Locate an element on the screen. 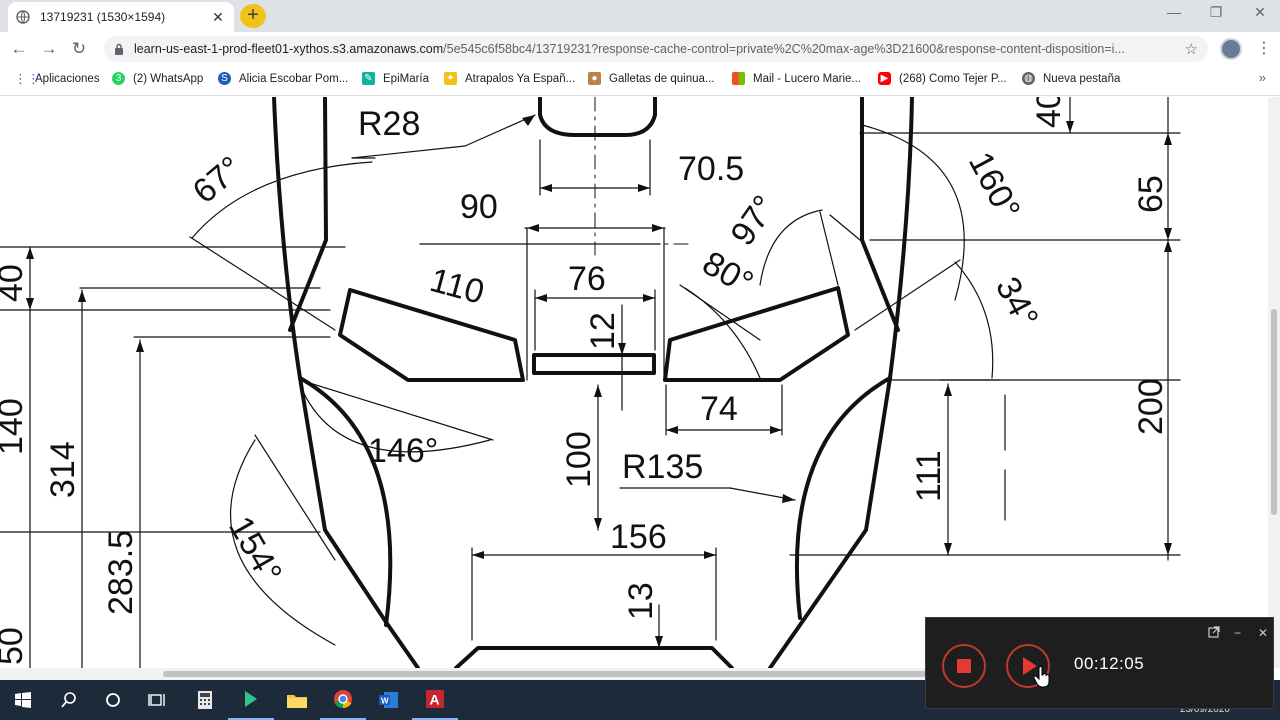  chrome-icon is located at coordinates (343, 700).